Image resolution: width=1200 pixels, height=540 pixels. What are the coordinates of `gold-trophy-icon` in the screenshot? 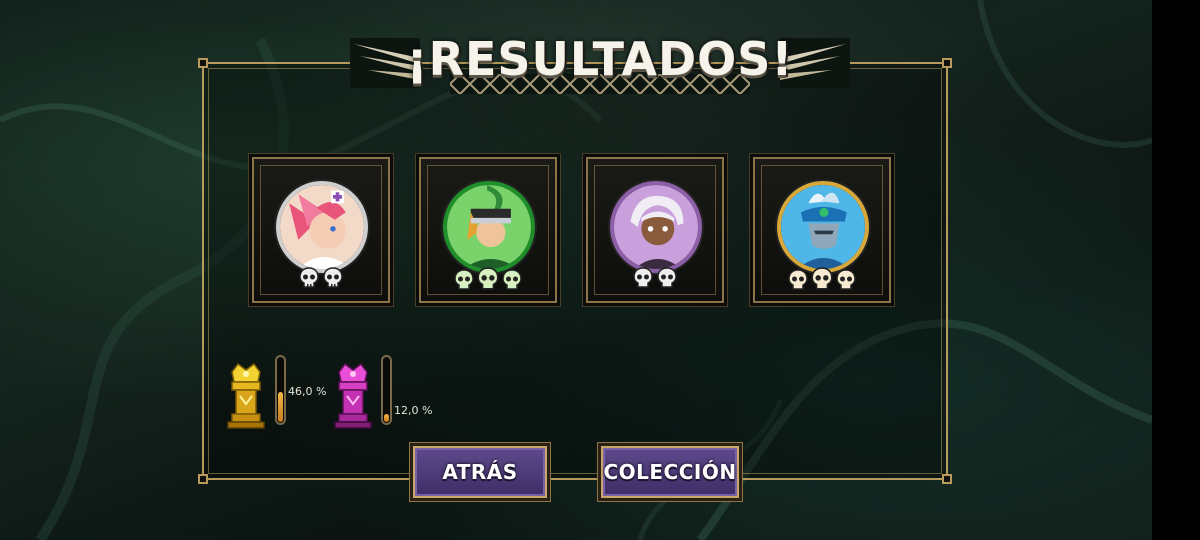 It's located at (246, 395).